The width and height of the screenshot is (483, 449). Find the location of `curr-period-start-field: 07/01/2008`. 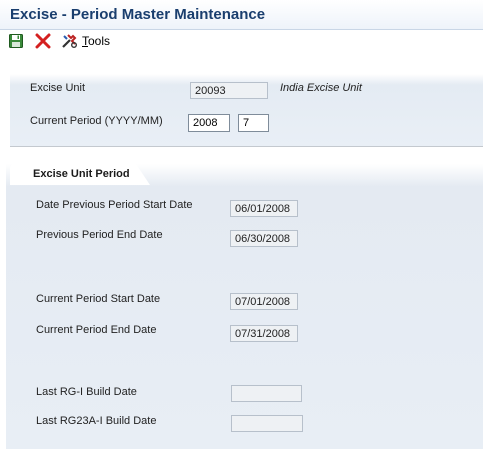

curr-period-start-field: 07/01/2008 is located at coordinates (264, 301).